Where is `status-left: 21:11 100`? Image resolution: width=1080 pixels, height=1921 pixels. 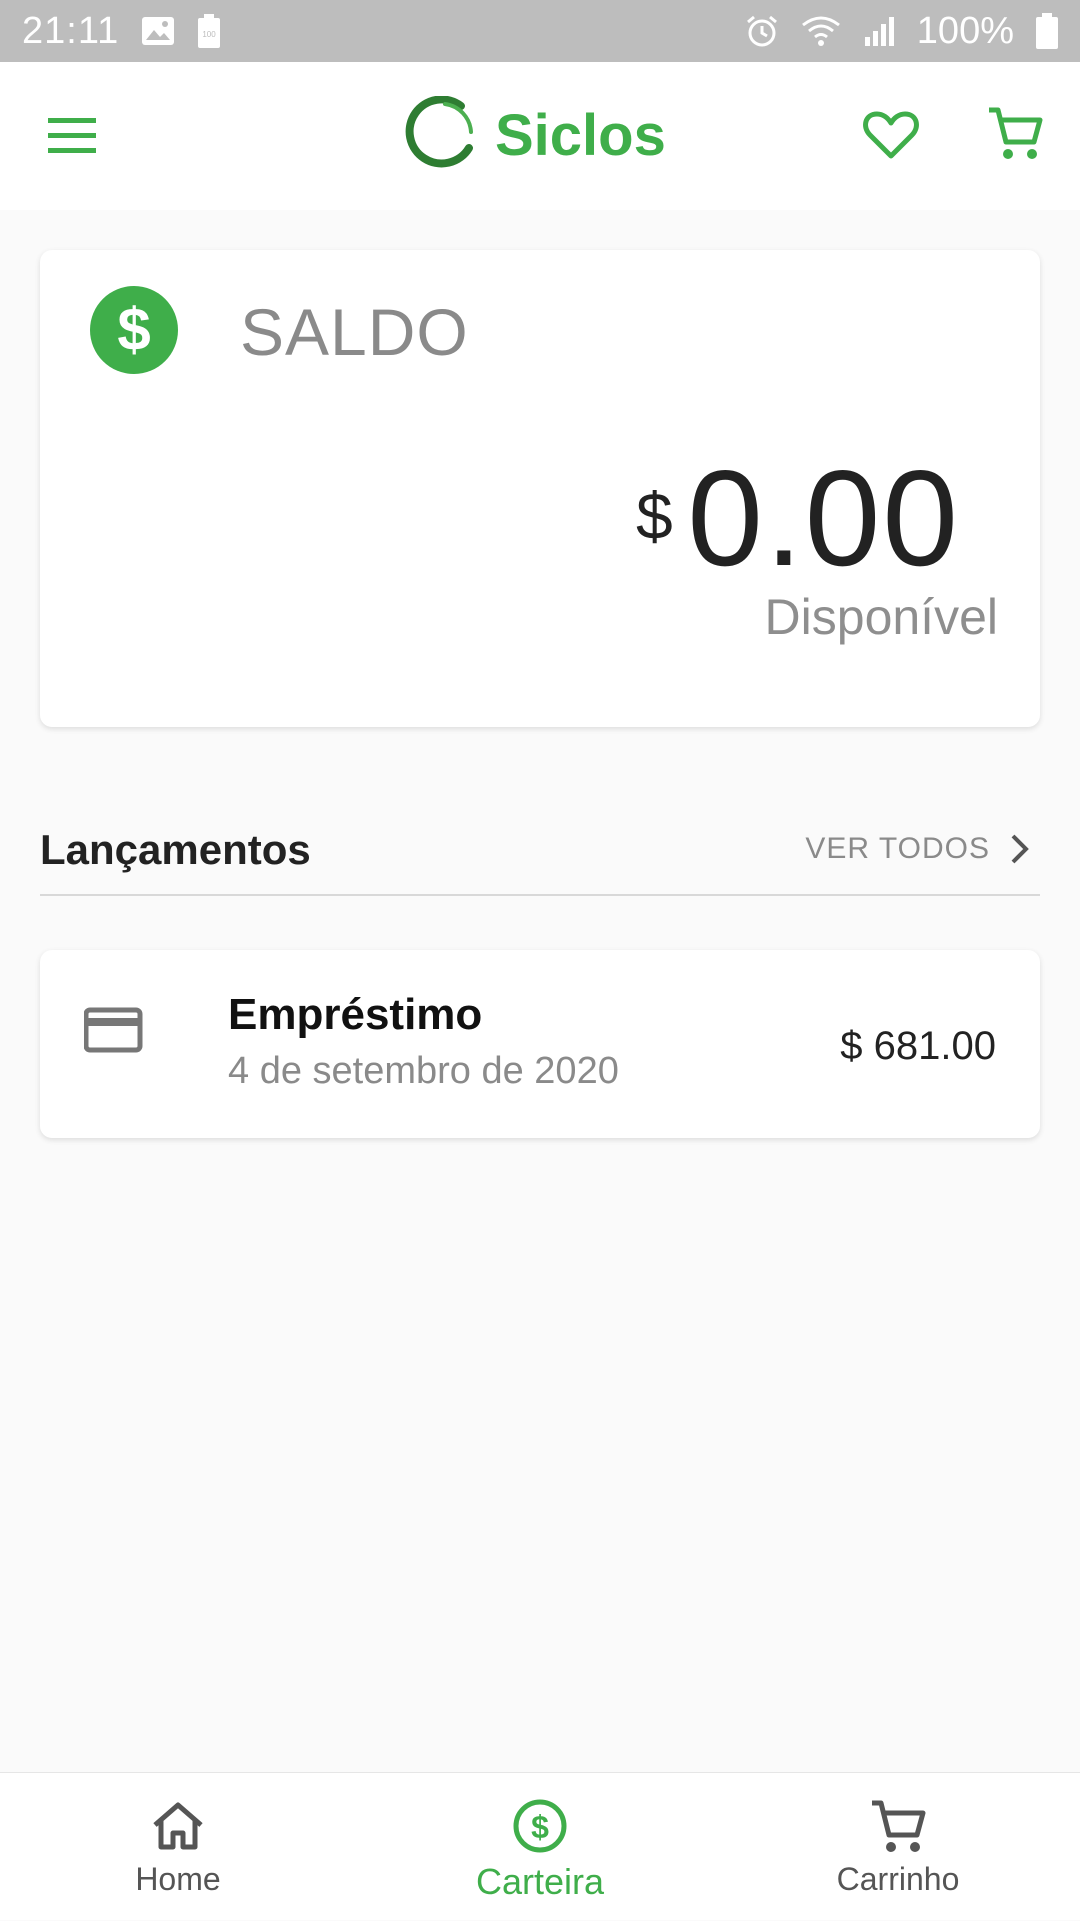
status-left: 21:11 100 is located at coordinates (121, 31).